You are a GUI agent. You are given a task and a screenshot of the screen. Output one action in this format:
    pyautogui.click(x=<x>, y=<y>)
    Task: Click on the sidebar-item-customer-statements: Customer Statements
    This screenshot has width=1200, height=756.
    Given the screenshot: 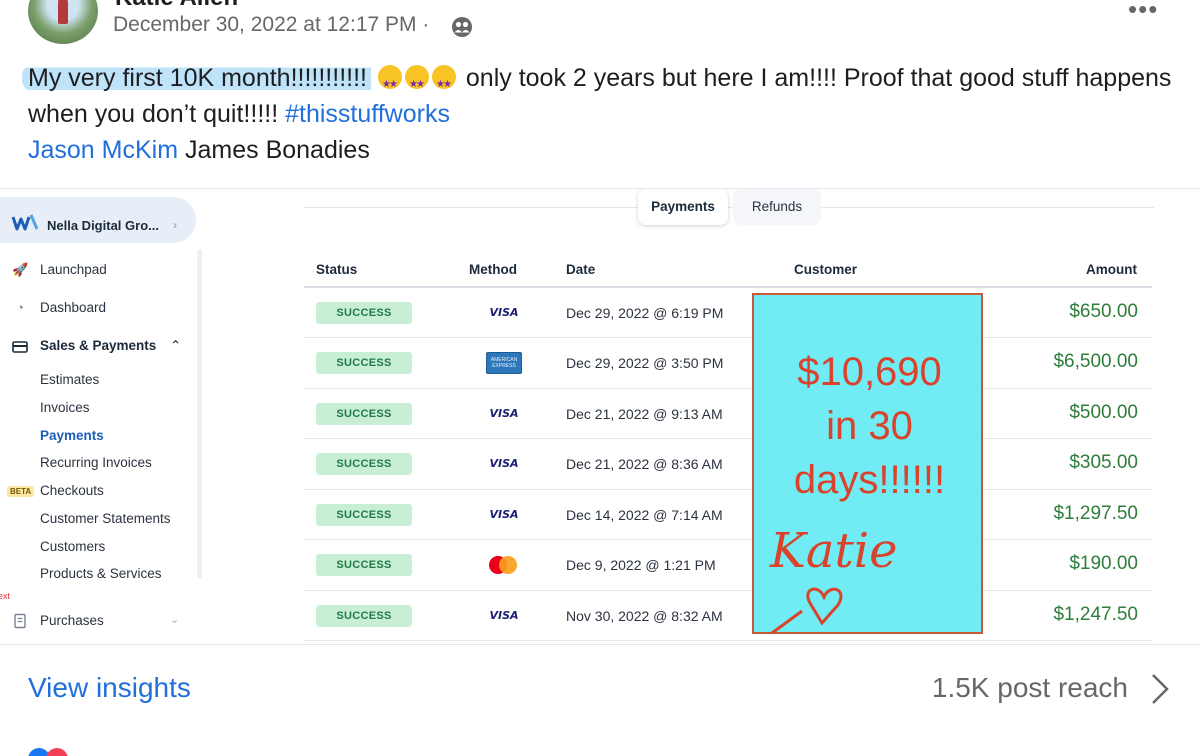 What is the action you would take?
    pyautogui.click(x=105, y=518)
    